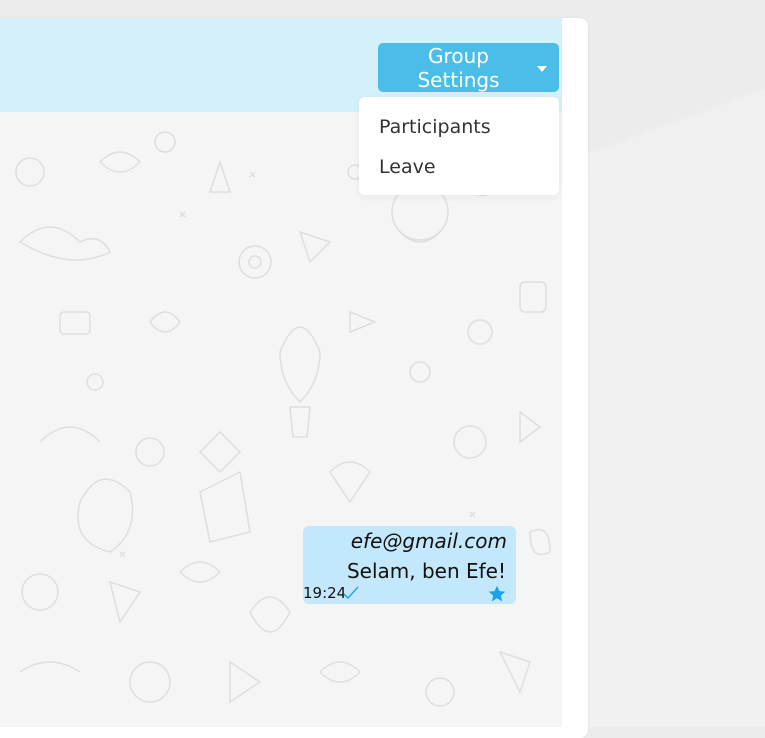 This screenshot has width=765, height=738. Describe the element at coordinates (325, 593) in the screenshot. I see `message-time: 19:24` at that location.